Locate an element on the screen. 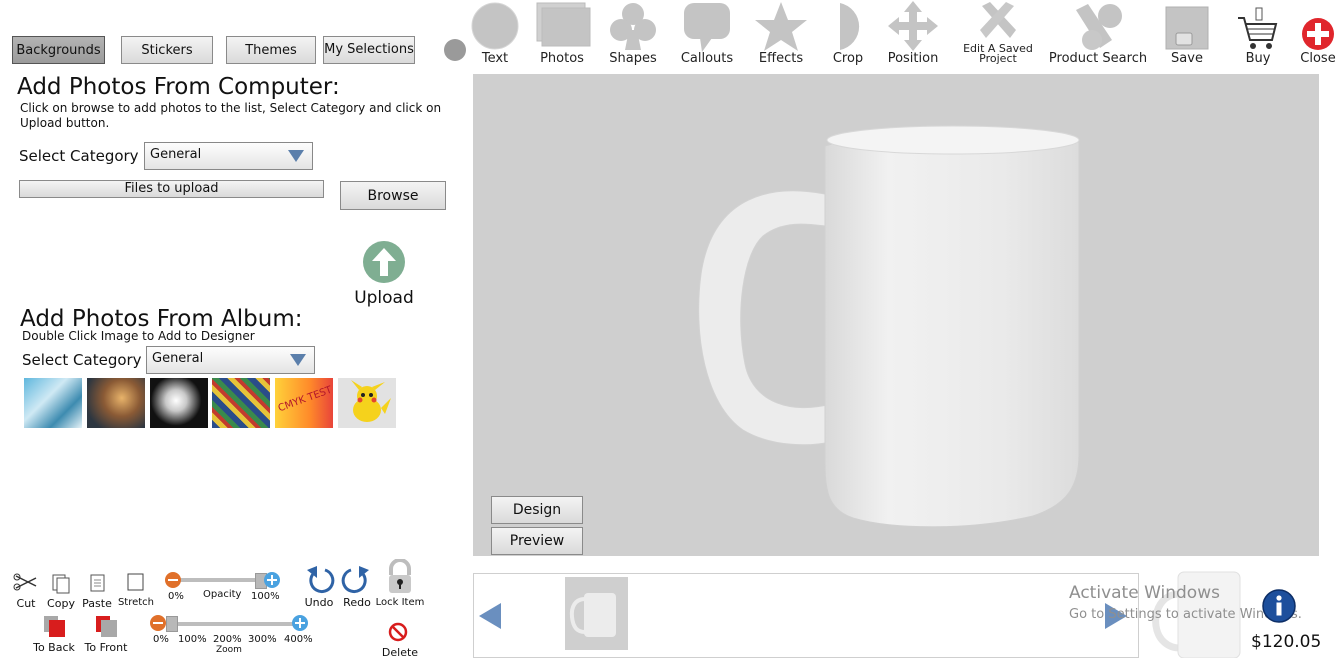 This screenshot has height=662, width=1339. tab-backgrounds: Backgrounds is located at coordinates (58, 50).